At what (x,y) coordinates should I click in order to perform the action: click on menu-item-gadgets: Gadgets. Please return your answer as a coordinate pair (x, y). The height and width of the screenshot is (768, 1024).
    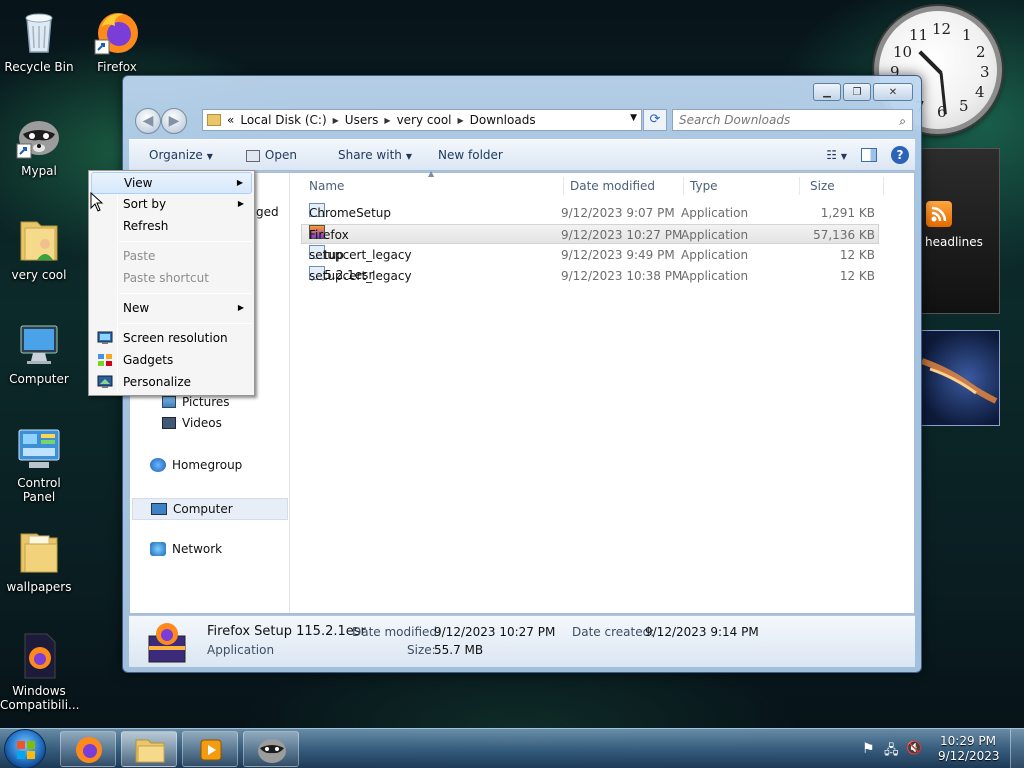
    Looking at the image, I should click on (171, 360).